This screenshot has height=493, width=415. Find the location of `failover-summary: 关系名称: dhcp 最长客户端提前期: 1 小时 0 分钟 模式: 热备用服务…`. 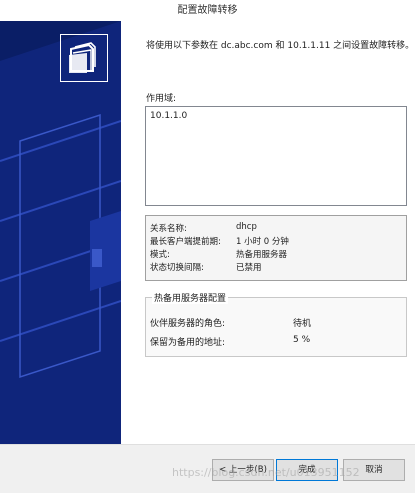

failover-summary: 关系名称: dhcp 最长客户端提前期: 1 小时 0 分钟 模式: 热备用服务… is located at coordinates (276, 248).